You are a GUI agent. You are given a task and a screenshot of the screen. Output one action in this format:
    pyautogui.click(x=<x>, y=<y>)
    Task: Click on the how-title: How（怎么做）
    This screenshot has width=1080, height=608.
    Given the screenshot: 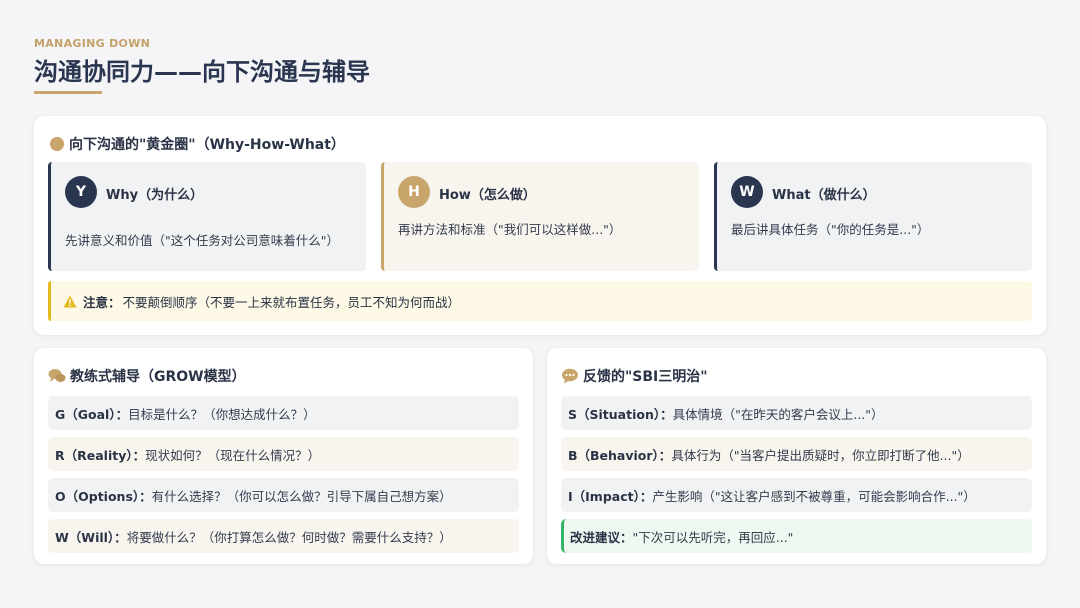 What is the action you would take?
    pyautogui.click(x=487, y=195)
    